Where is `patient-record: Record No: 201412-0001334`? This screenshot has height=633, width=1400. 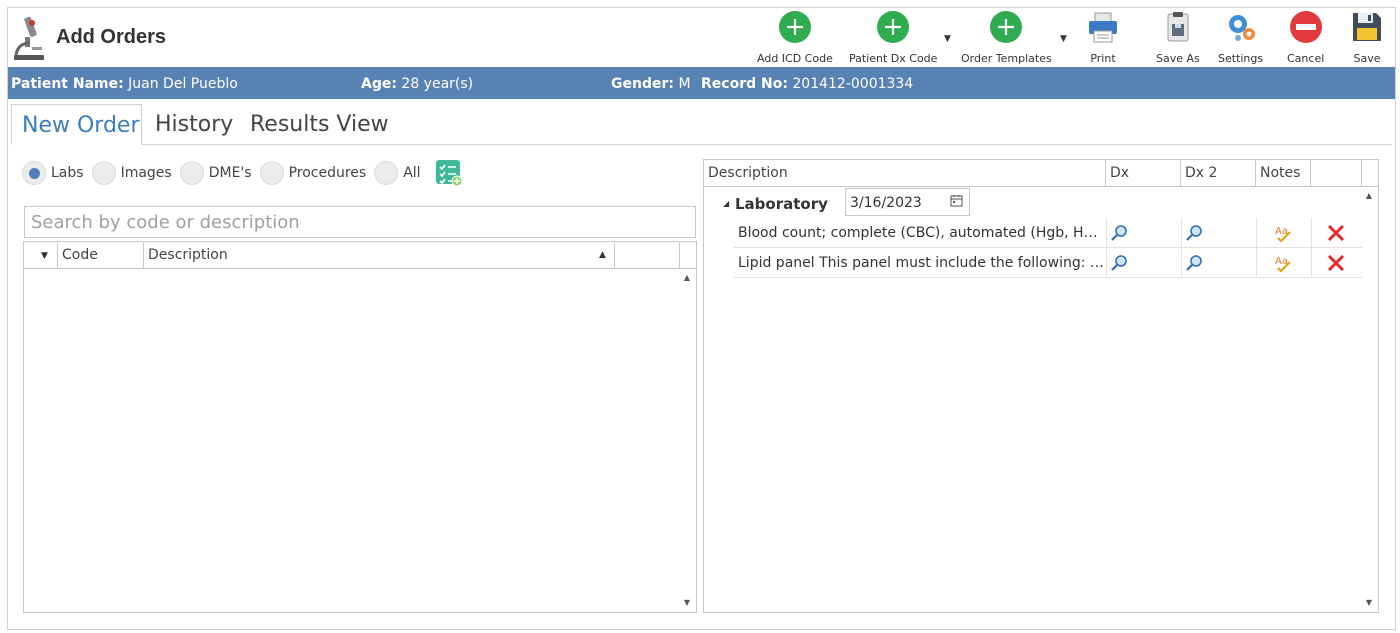 patient-record: Record No: 201412-0001334 is located at coordinates (807, 84).